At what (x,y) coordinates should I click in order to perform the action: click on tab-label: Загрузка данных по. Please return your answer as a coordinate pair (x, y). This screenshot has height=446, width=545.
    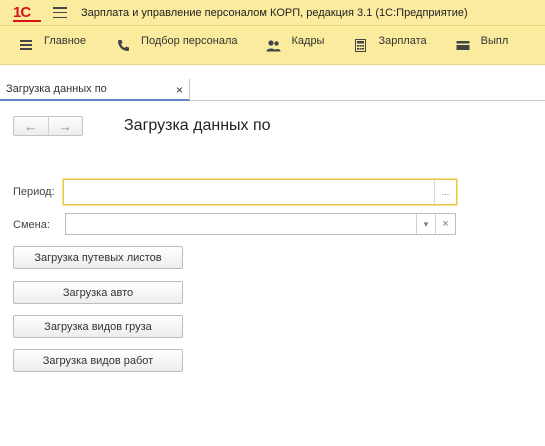
    Looking at the image, I should click on (56, 89).